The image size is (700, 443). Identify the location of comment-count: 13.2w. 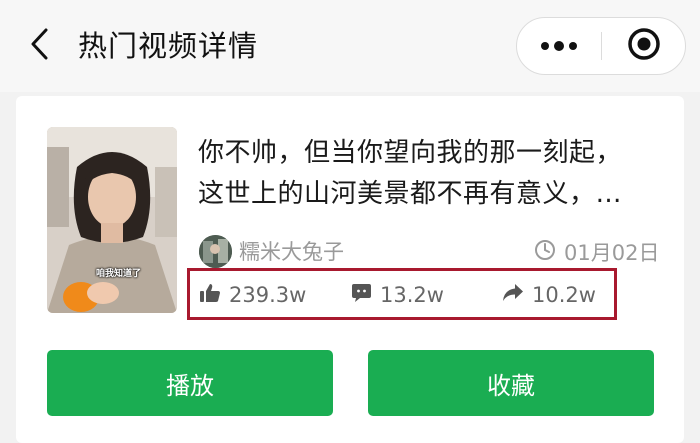
(397, 295).